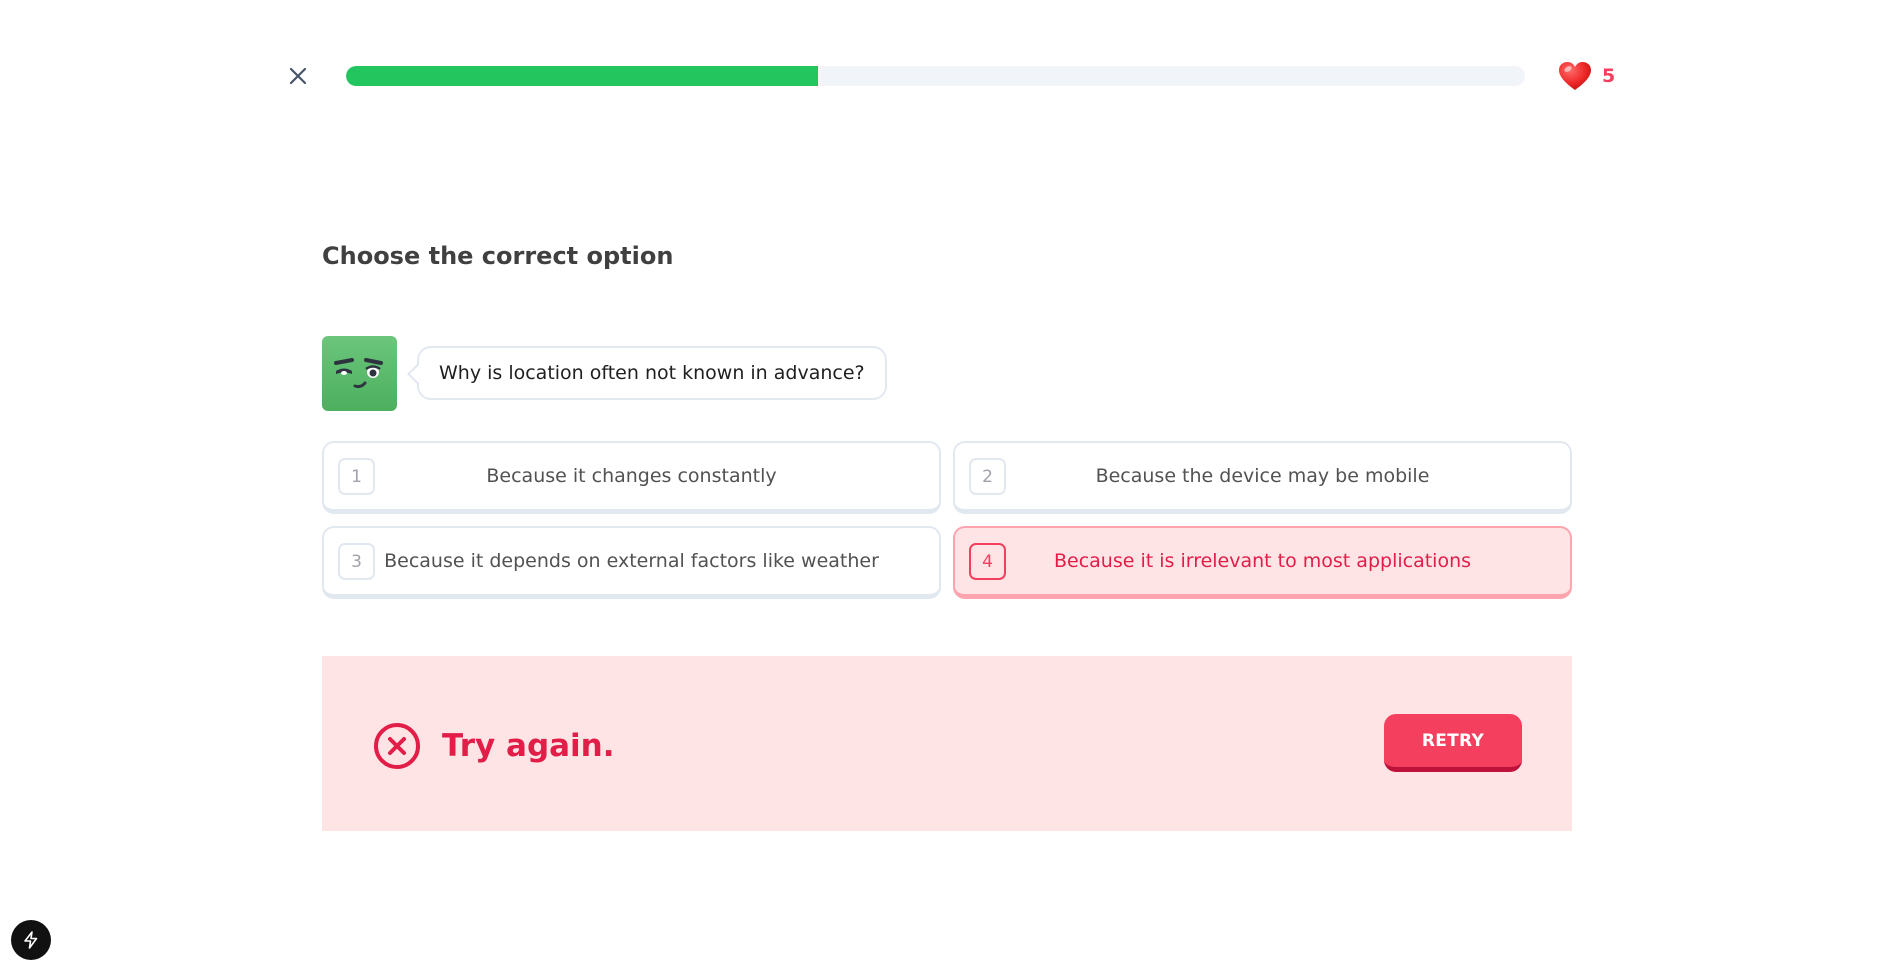 The image size is (1903, 975). I want to click on retry-button: RETRY, so click(1453, 743).